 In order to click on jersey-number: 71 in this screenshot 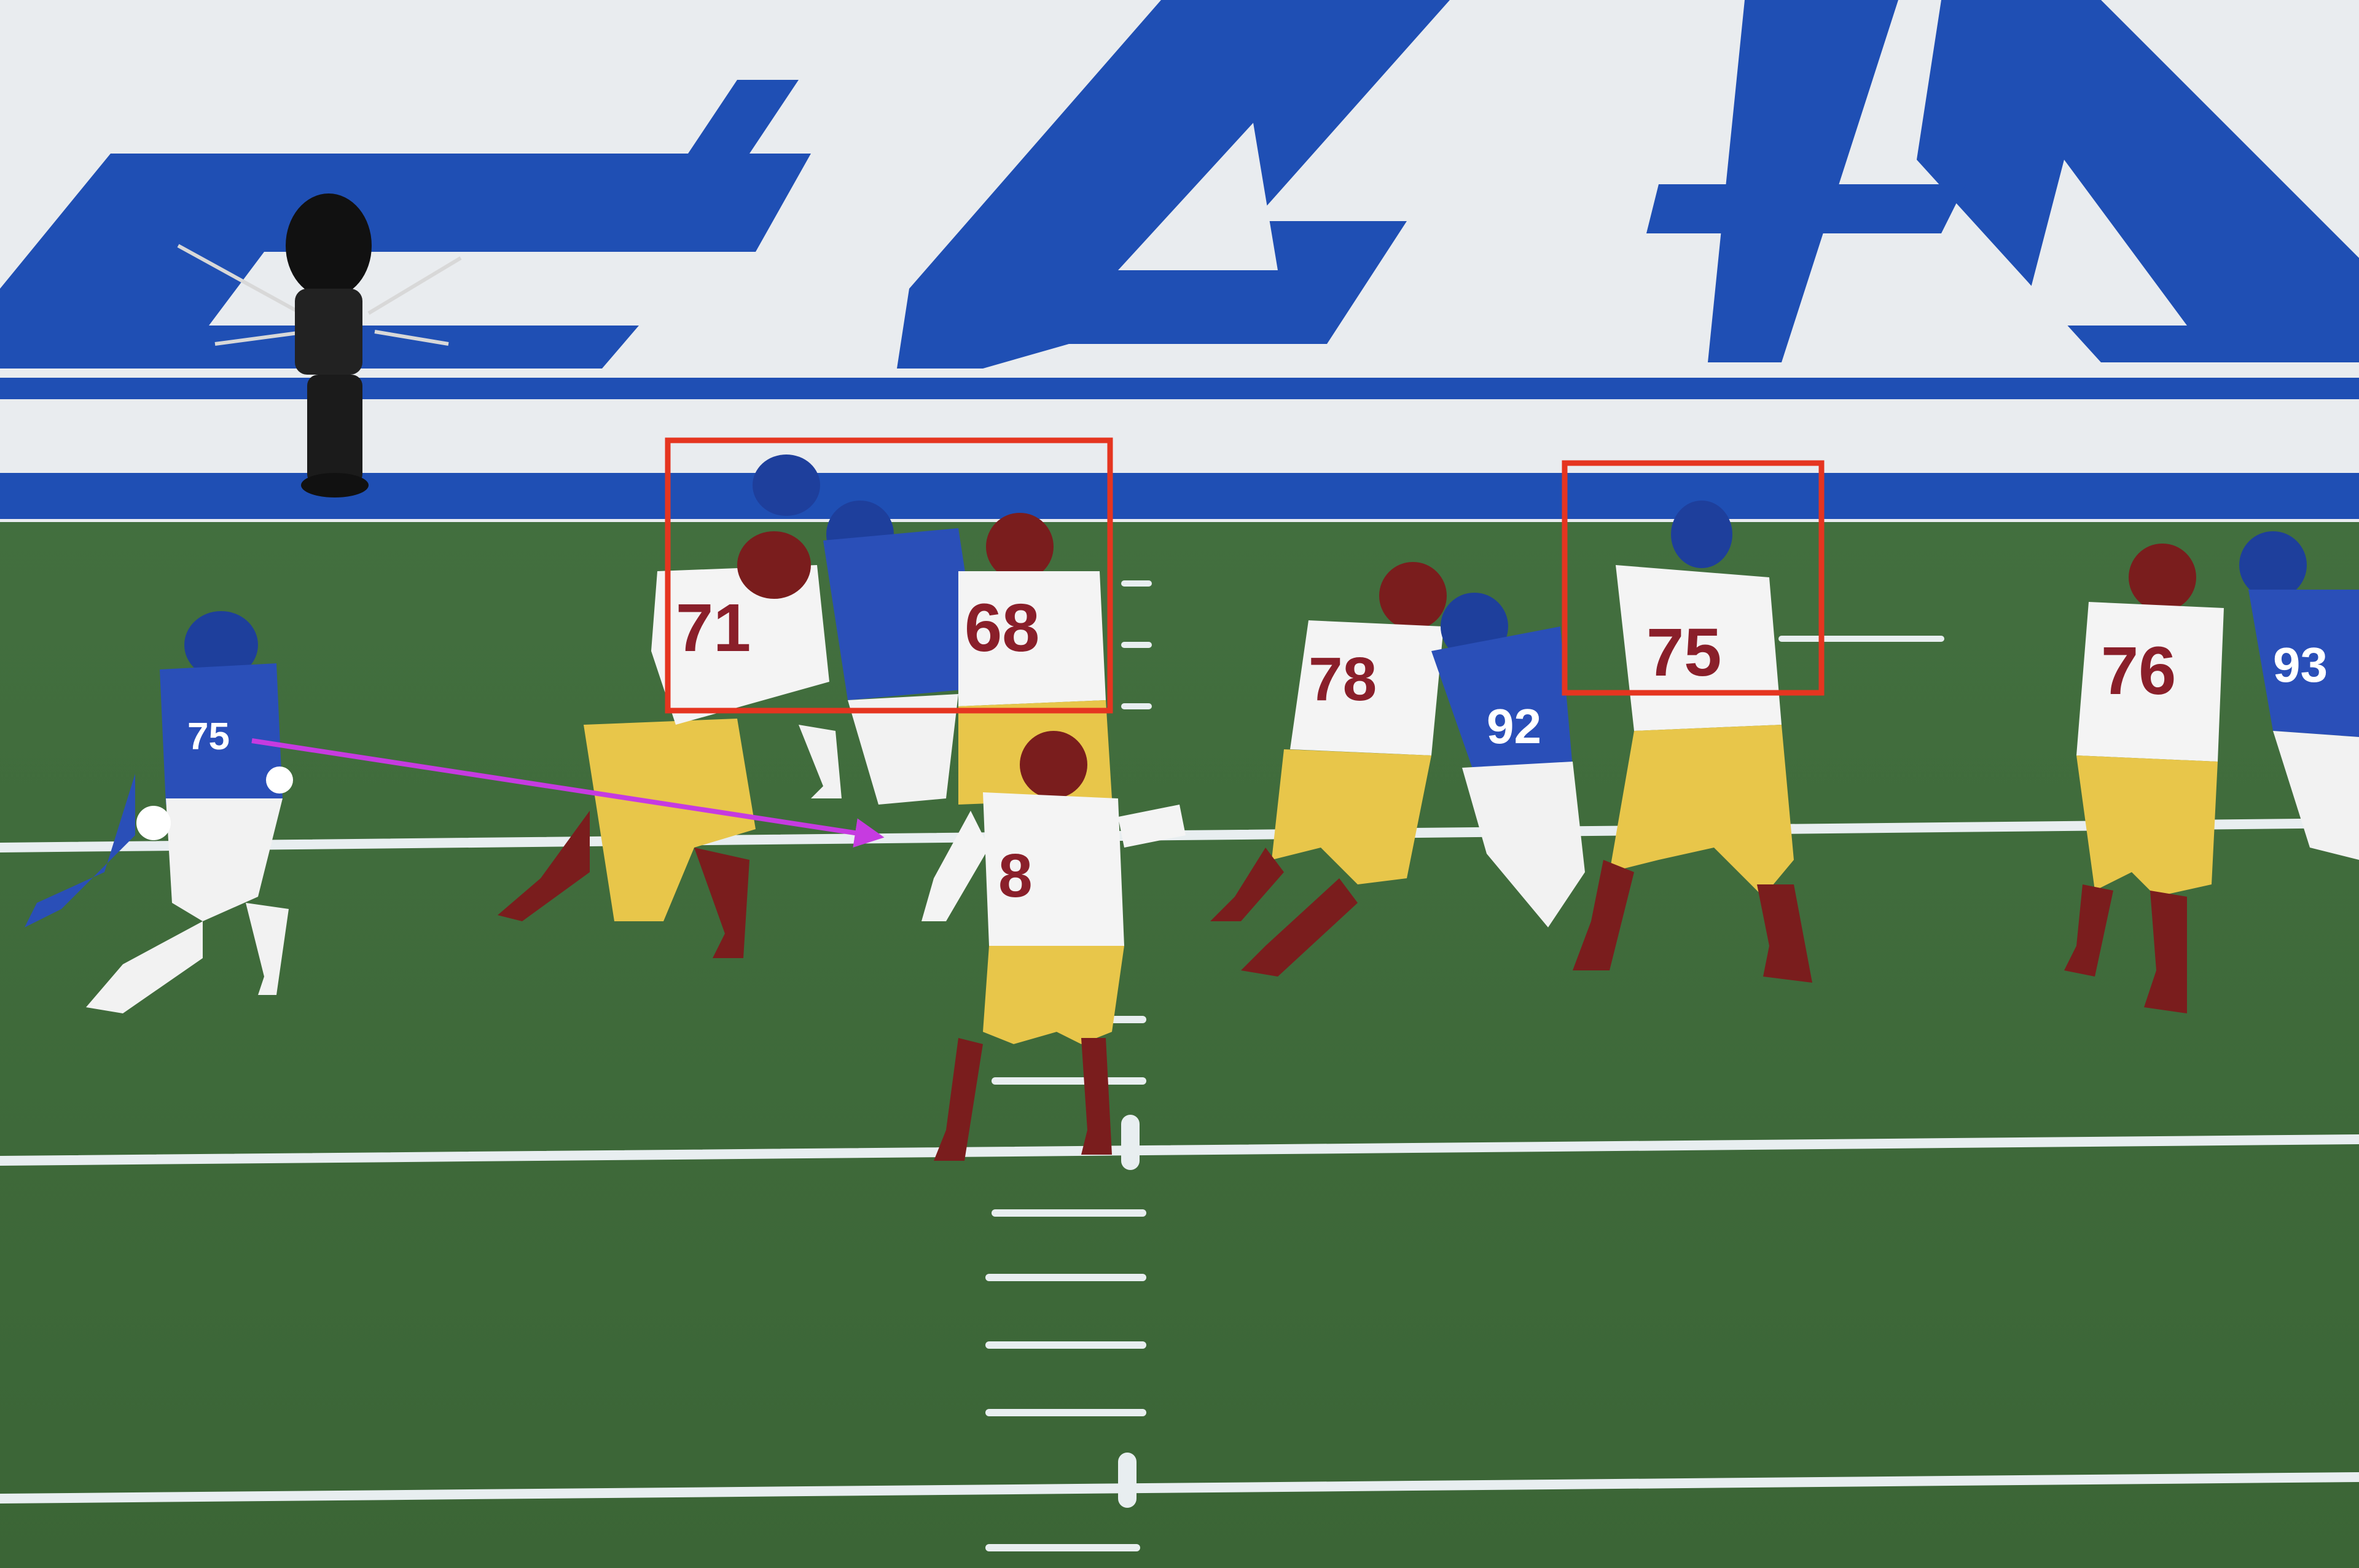, I will do `click(714, 628)`.